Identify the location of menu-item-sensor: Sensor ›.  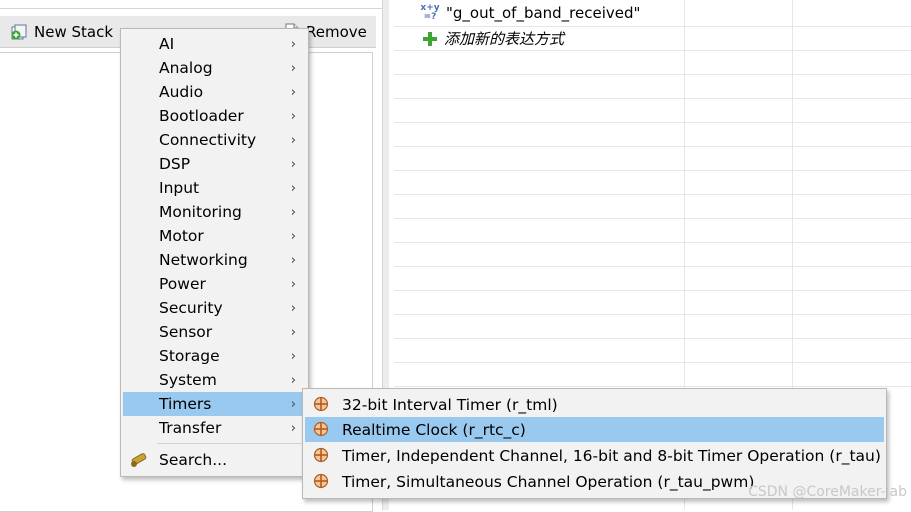
(214, 332).